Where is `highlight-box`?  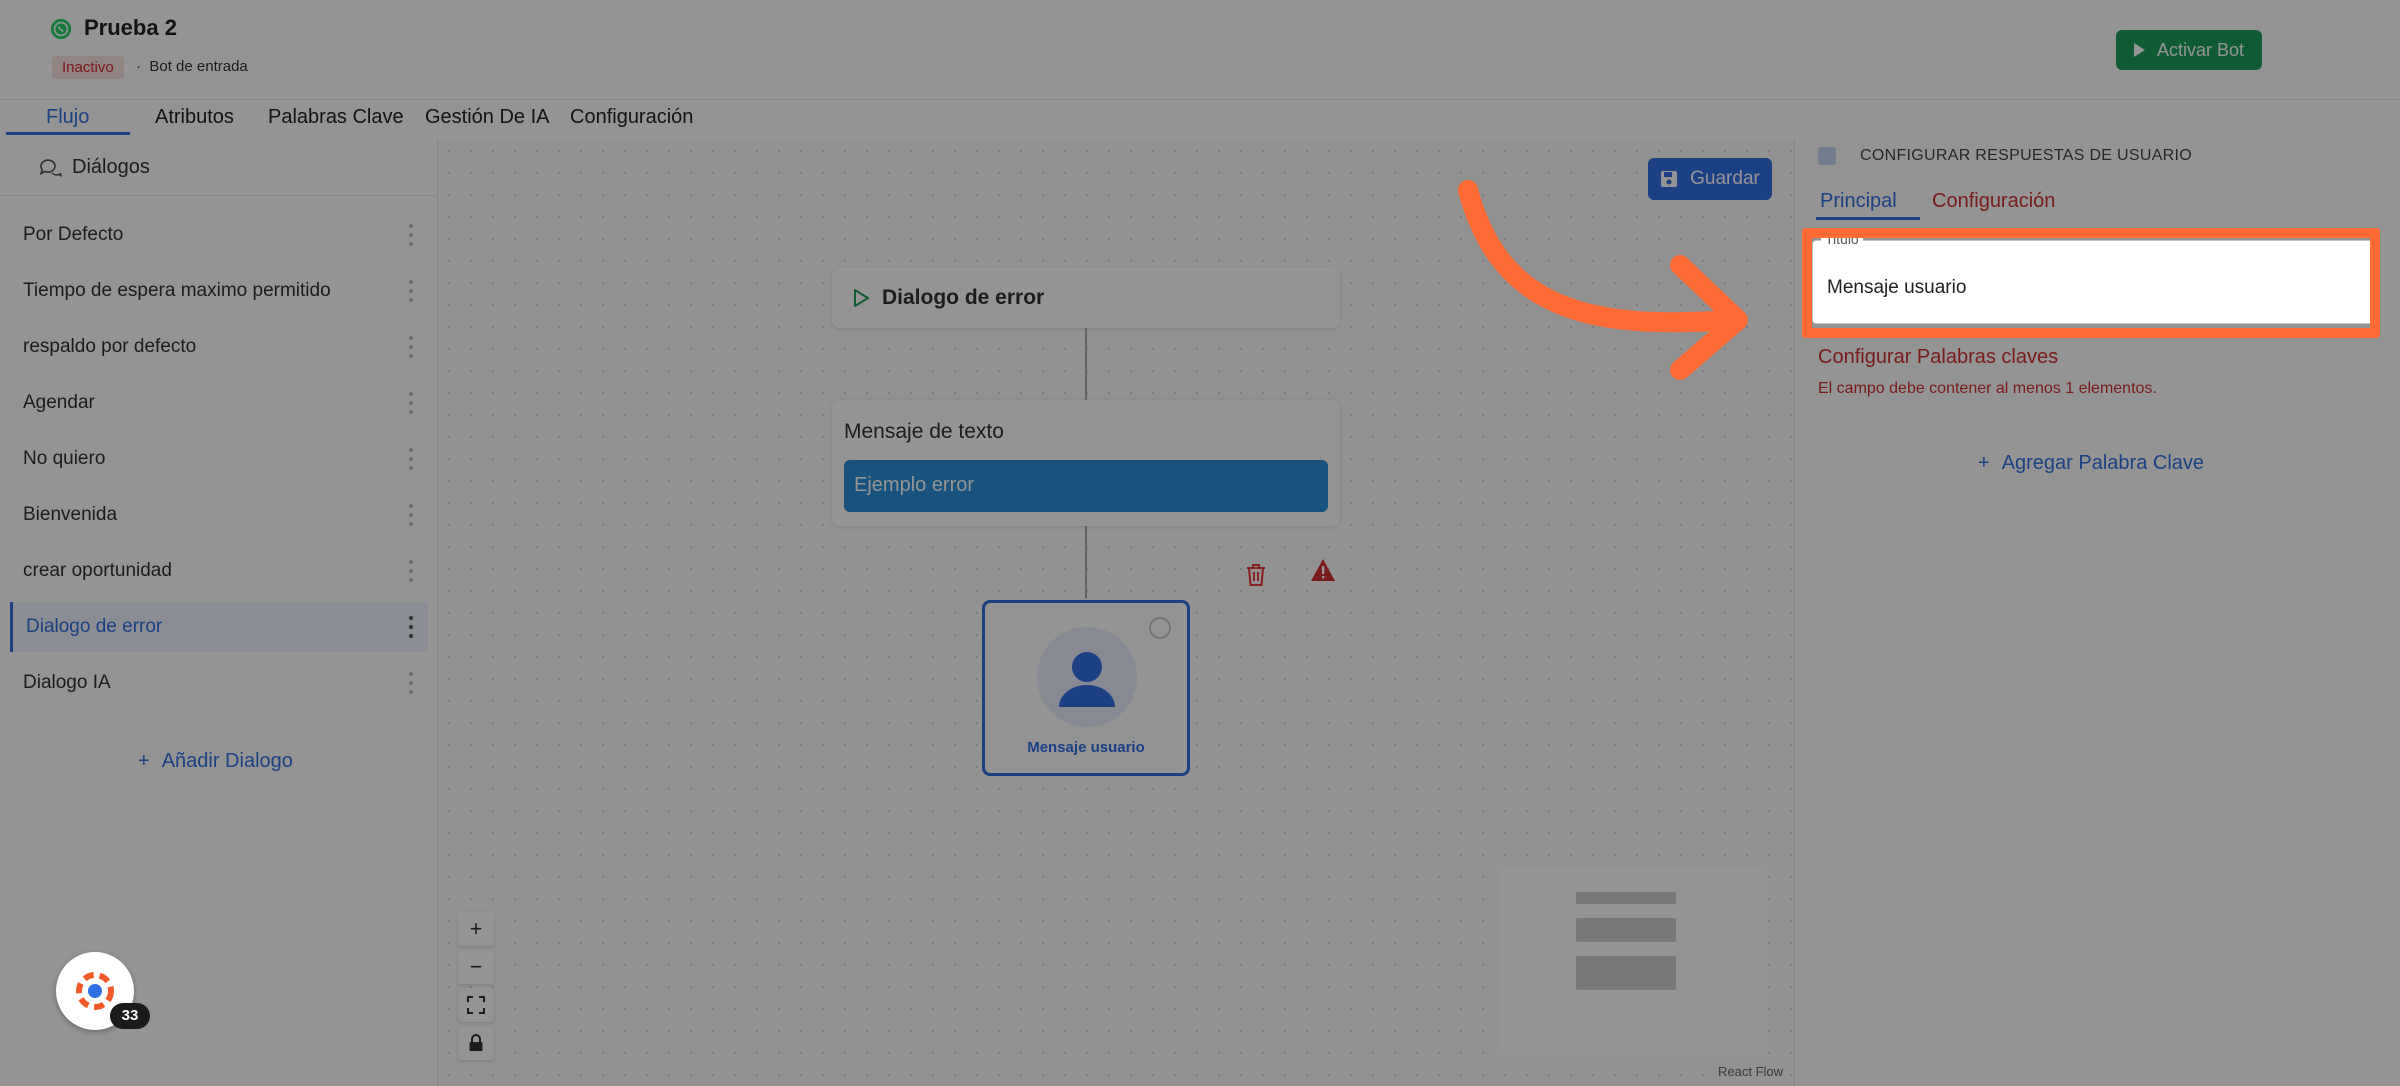
highlight-box is located at coordinates (2091, 283).